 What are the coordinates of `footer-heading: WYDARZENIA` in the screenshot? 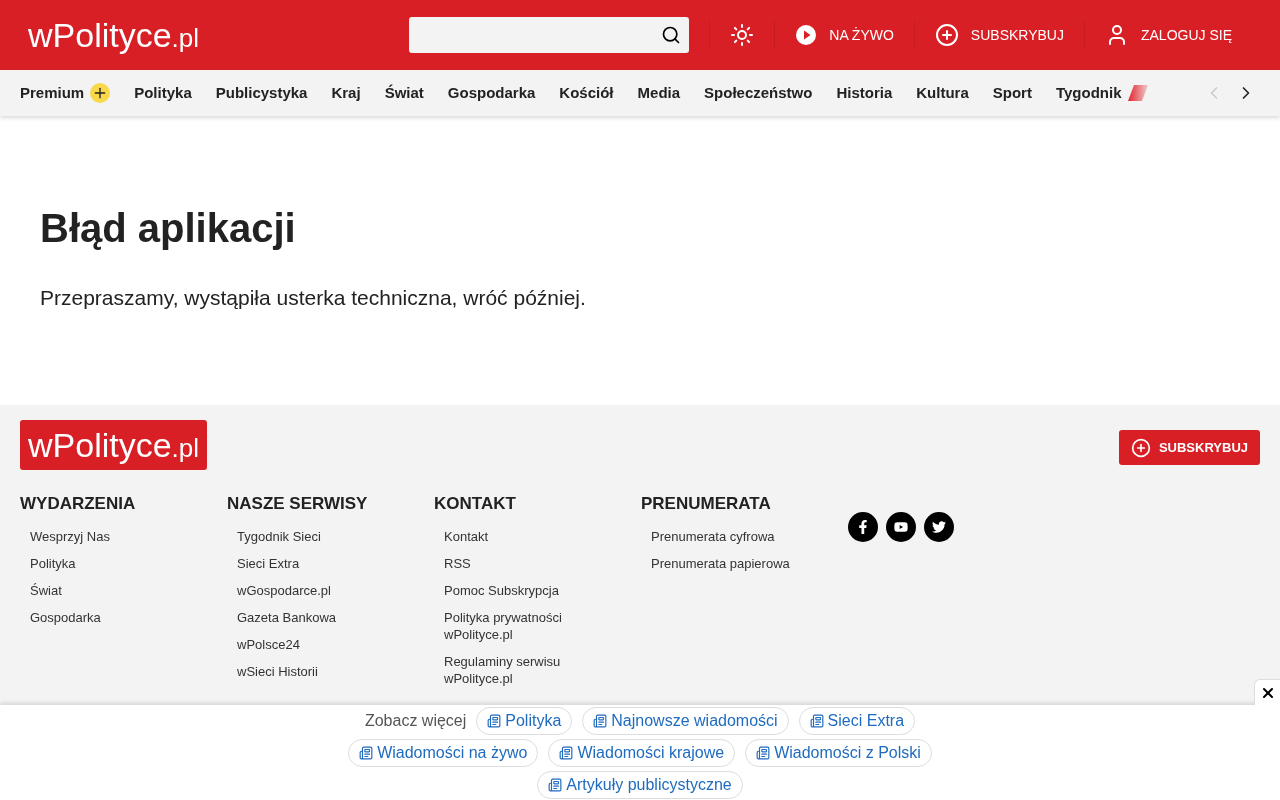 It's located at (78, 504).